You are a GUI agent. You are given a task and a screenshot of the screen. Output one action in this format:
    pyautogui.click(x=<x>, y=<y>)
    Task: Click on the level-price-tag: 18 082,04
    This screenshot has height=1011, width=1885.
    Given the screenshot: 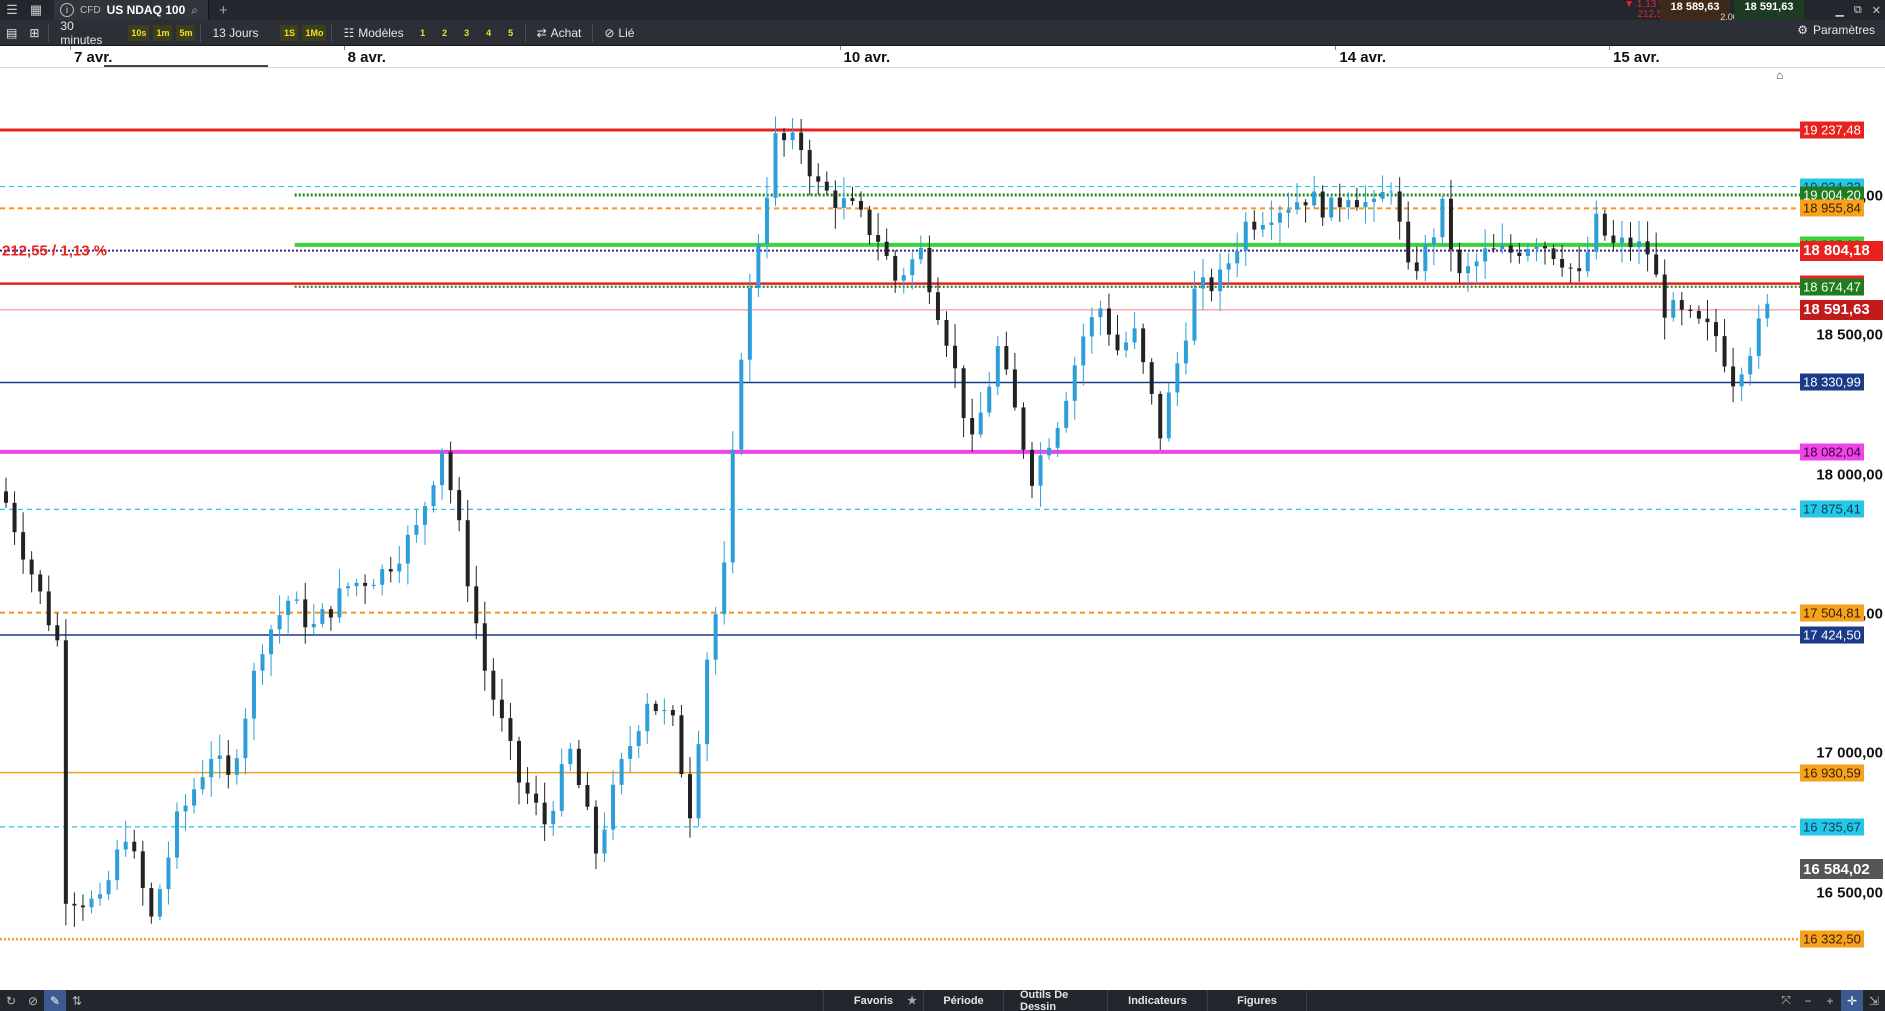 What is the action you would take?
    pyautogui.click(x=1832, y=452)
    